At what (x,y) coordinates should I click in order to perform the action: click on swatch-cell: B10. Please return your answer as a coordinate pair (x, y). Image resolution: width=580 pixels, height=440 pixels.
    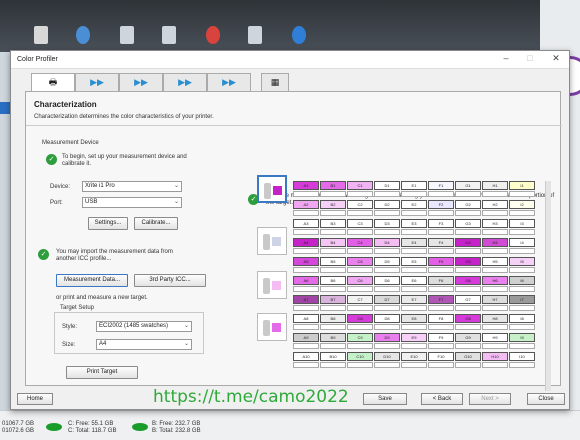
    Looking at the image, I should click on (333, 356).